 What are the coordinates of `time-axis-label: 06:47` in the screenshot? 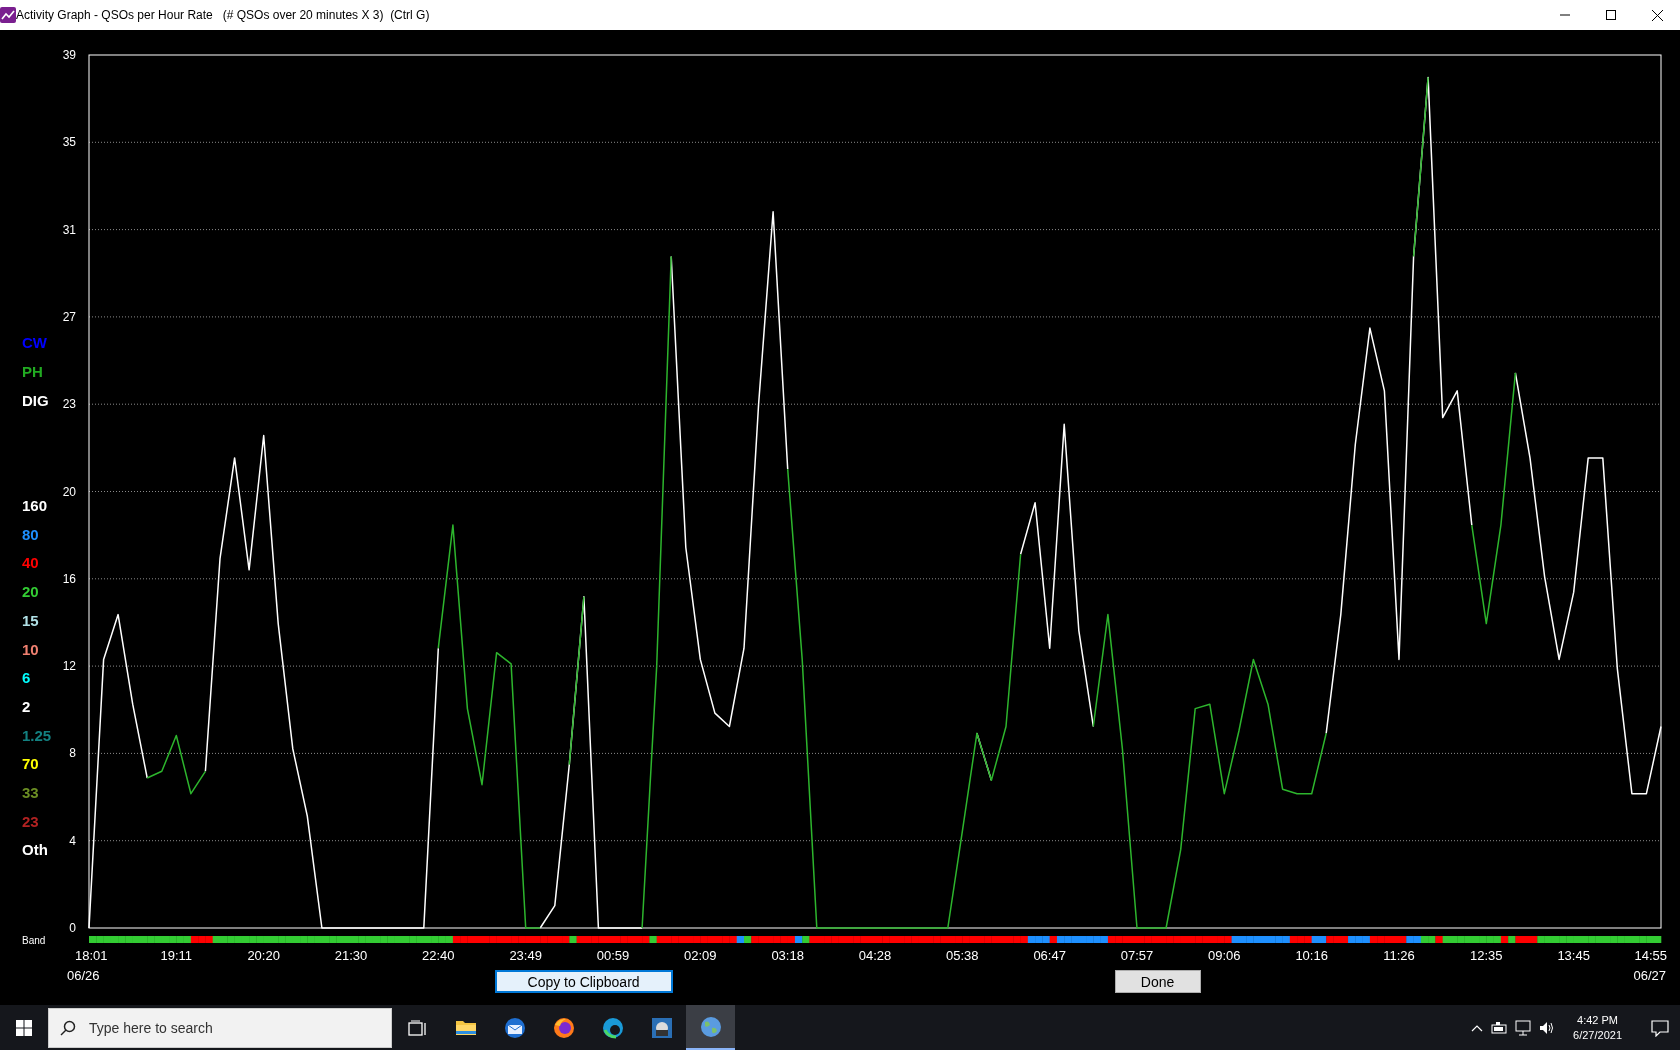 It's located at (1049, 955).